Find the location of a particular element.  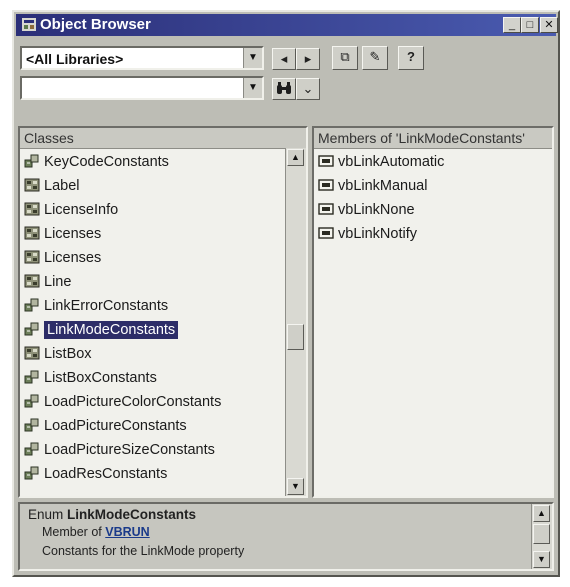

view-definition-icon: ✎ is located at coordinates (375, 56).